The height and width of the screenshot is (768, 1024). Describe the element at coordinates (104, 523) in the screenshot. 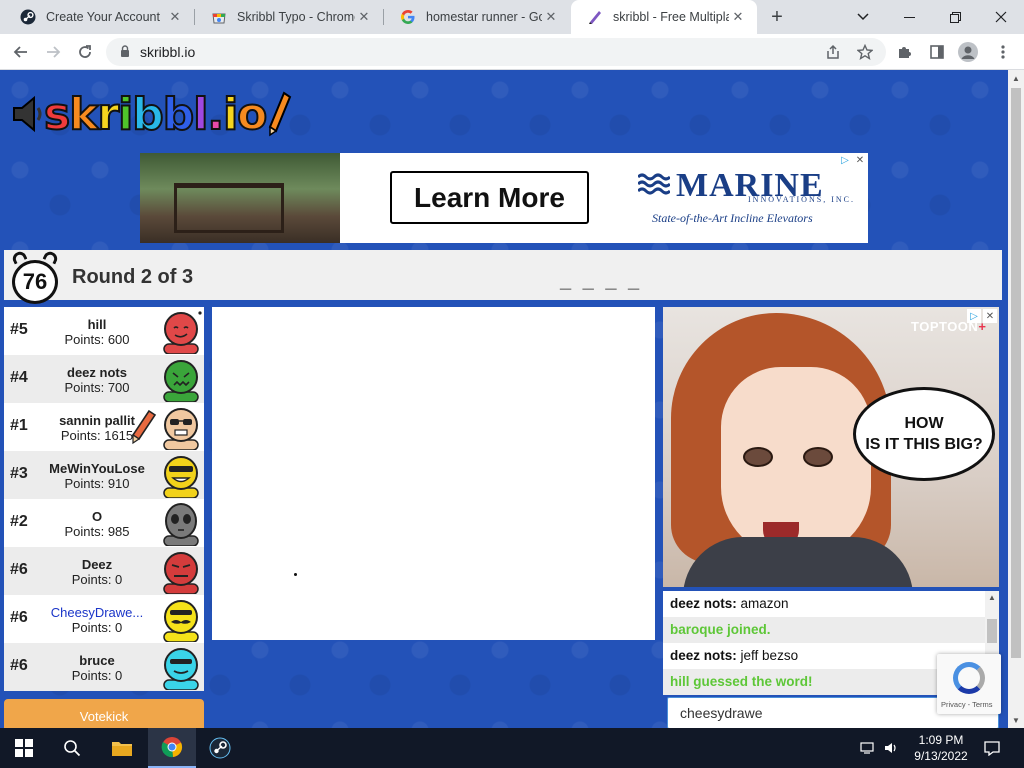

I see `player-row: #2 O Points: 985` at that location.